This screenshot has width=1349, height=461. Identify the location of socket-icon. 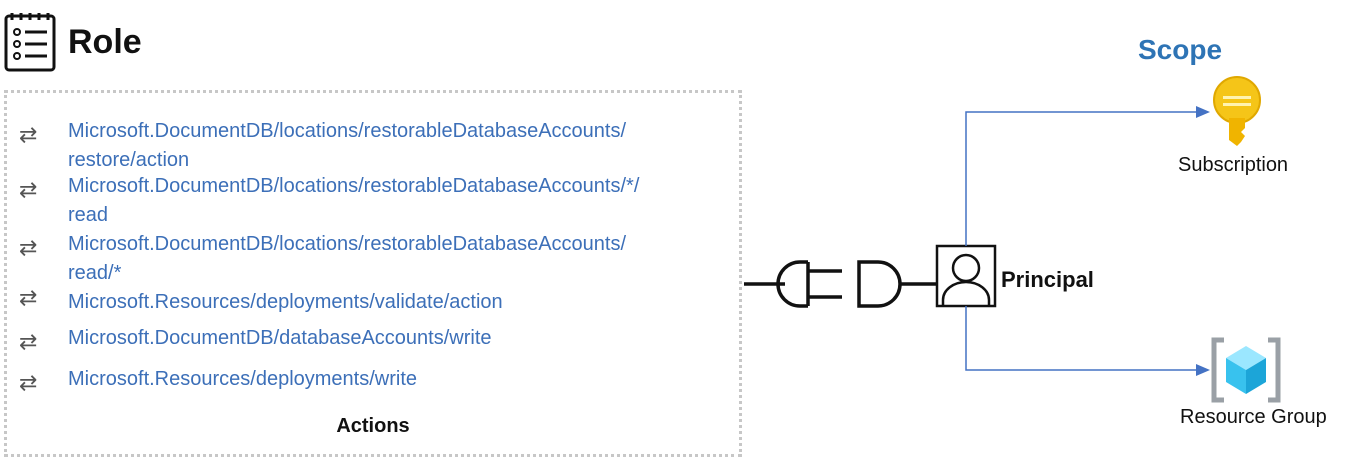
(897, 284).